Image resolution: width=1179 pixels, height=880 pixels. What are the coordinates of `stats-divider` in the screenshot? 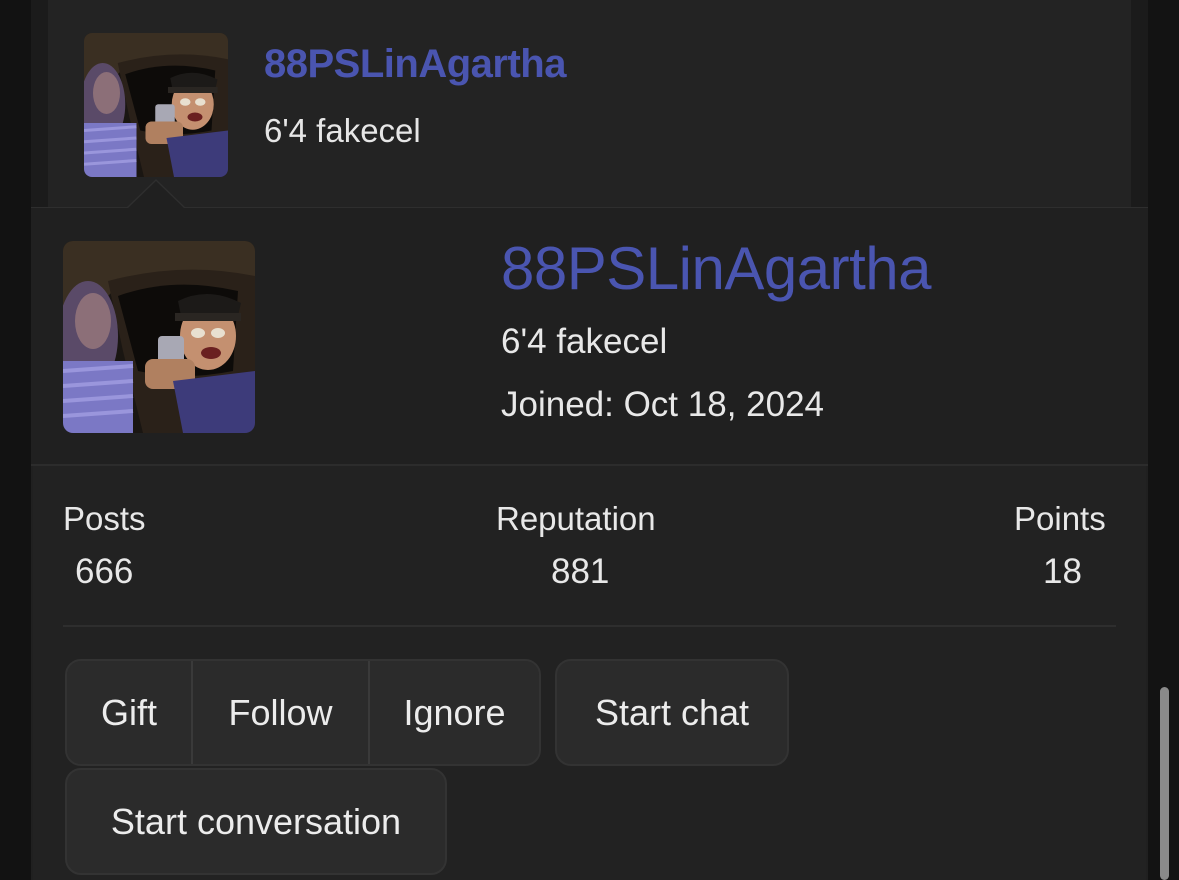 It's located at (589, 626).